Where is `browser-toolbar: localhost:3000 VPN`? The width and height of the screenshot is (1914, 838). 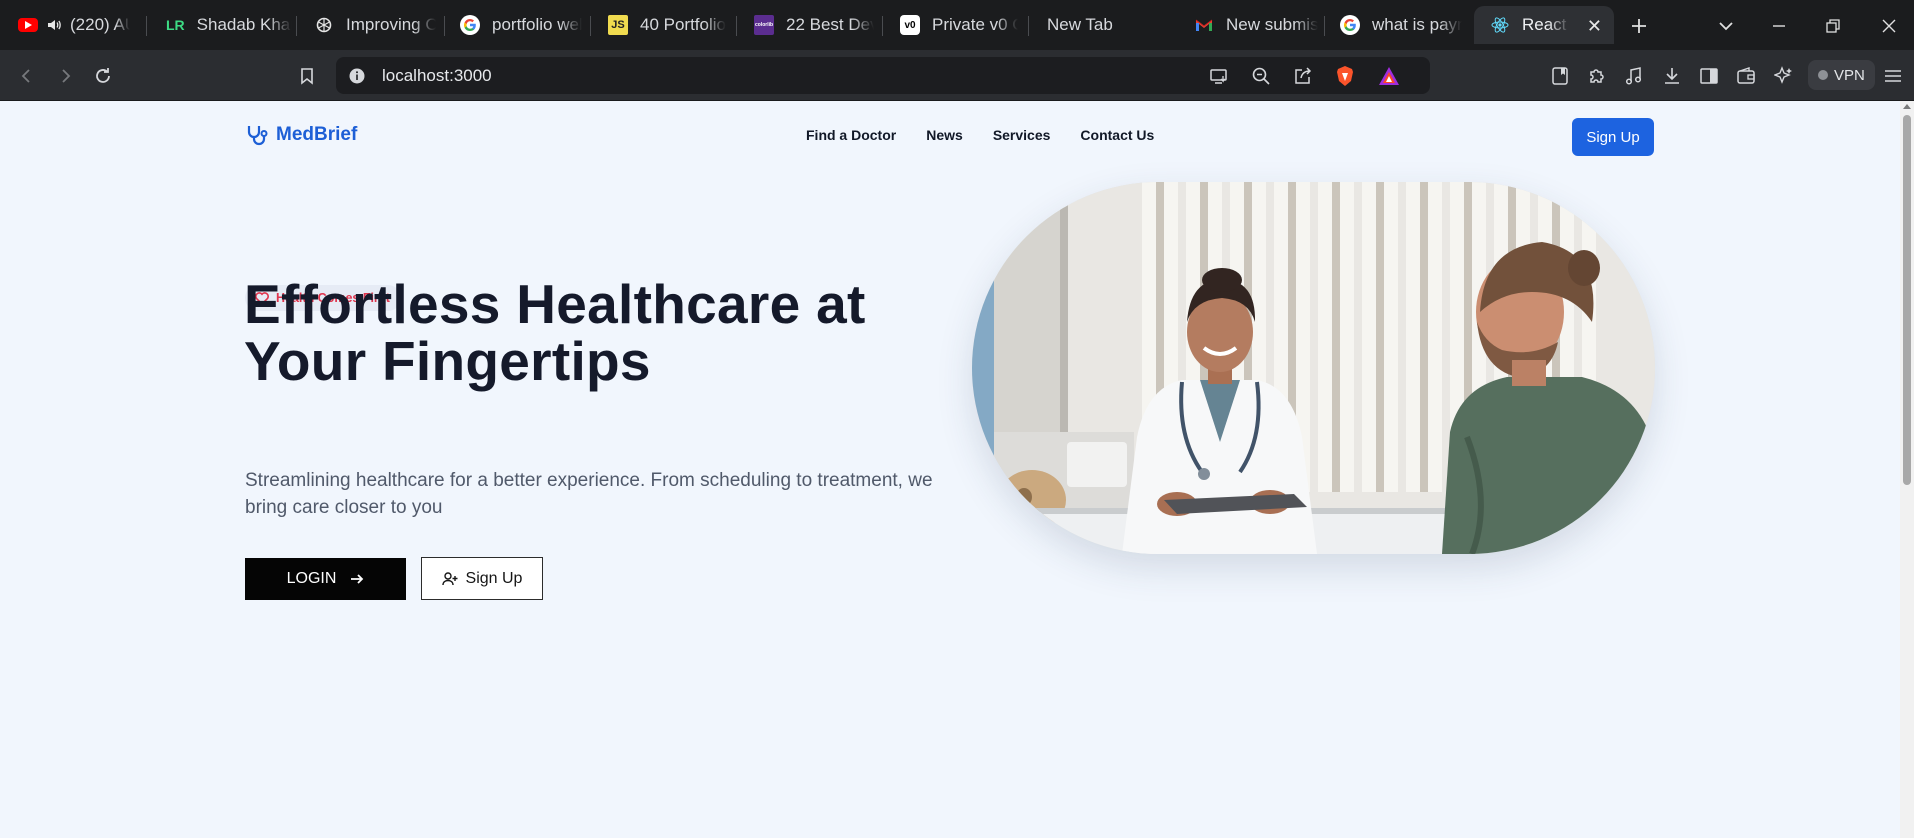
browser-toolbar: localhost:3000 VPN is located at coordinates (957, 75).